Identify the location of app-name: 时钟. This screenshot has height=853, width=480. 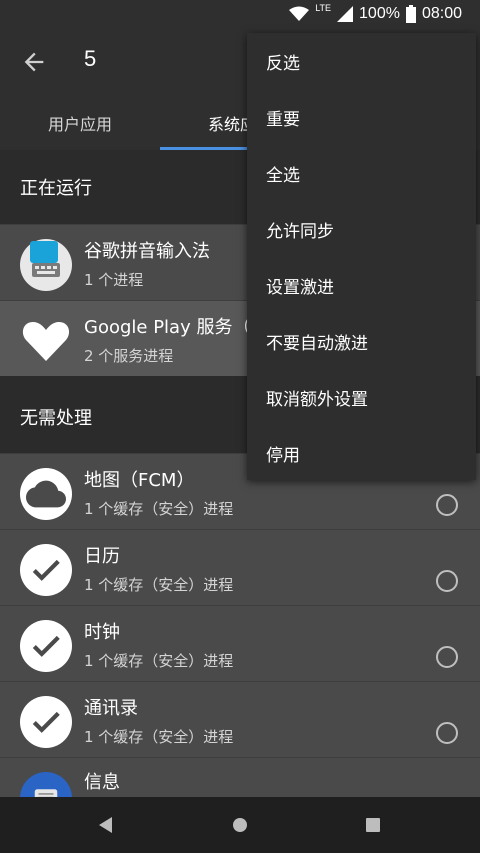
(102, 632).